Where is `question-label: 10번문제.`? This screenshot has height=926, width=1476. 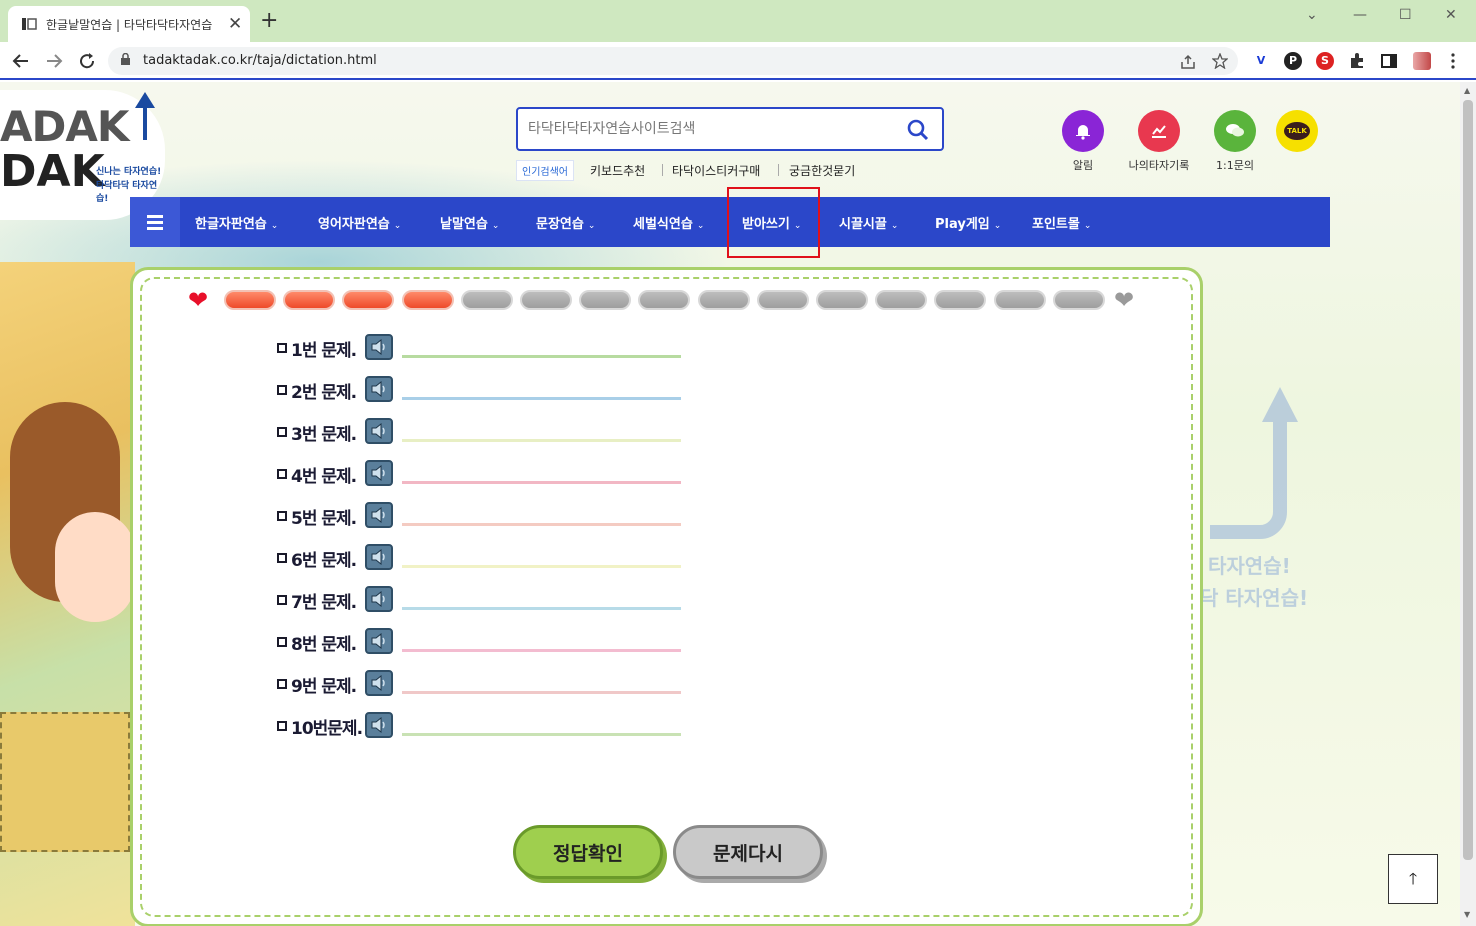 question-label: 10번문제. is located at coordinates (327, 729).